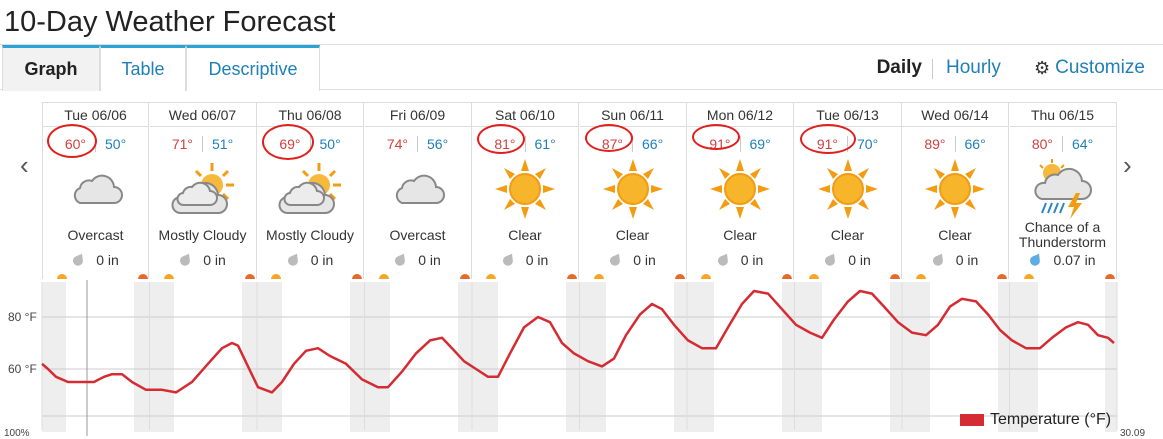 The image size is (1163, 439). I want to click on cloud-icon, so click(95, 189).